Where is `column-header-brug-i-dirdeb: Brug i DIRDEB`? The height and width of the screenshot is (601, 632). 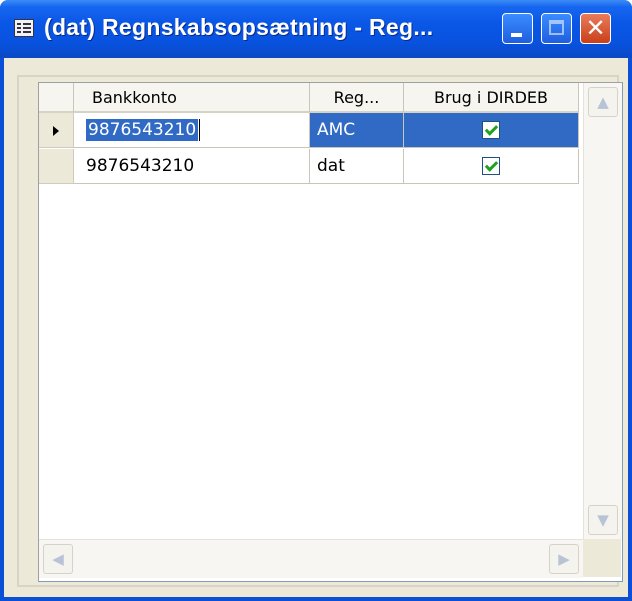 column-header-brug-i-dirdeb: Brug i DIRDEB is located at coordinates (491, 98).